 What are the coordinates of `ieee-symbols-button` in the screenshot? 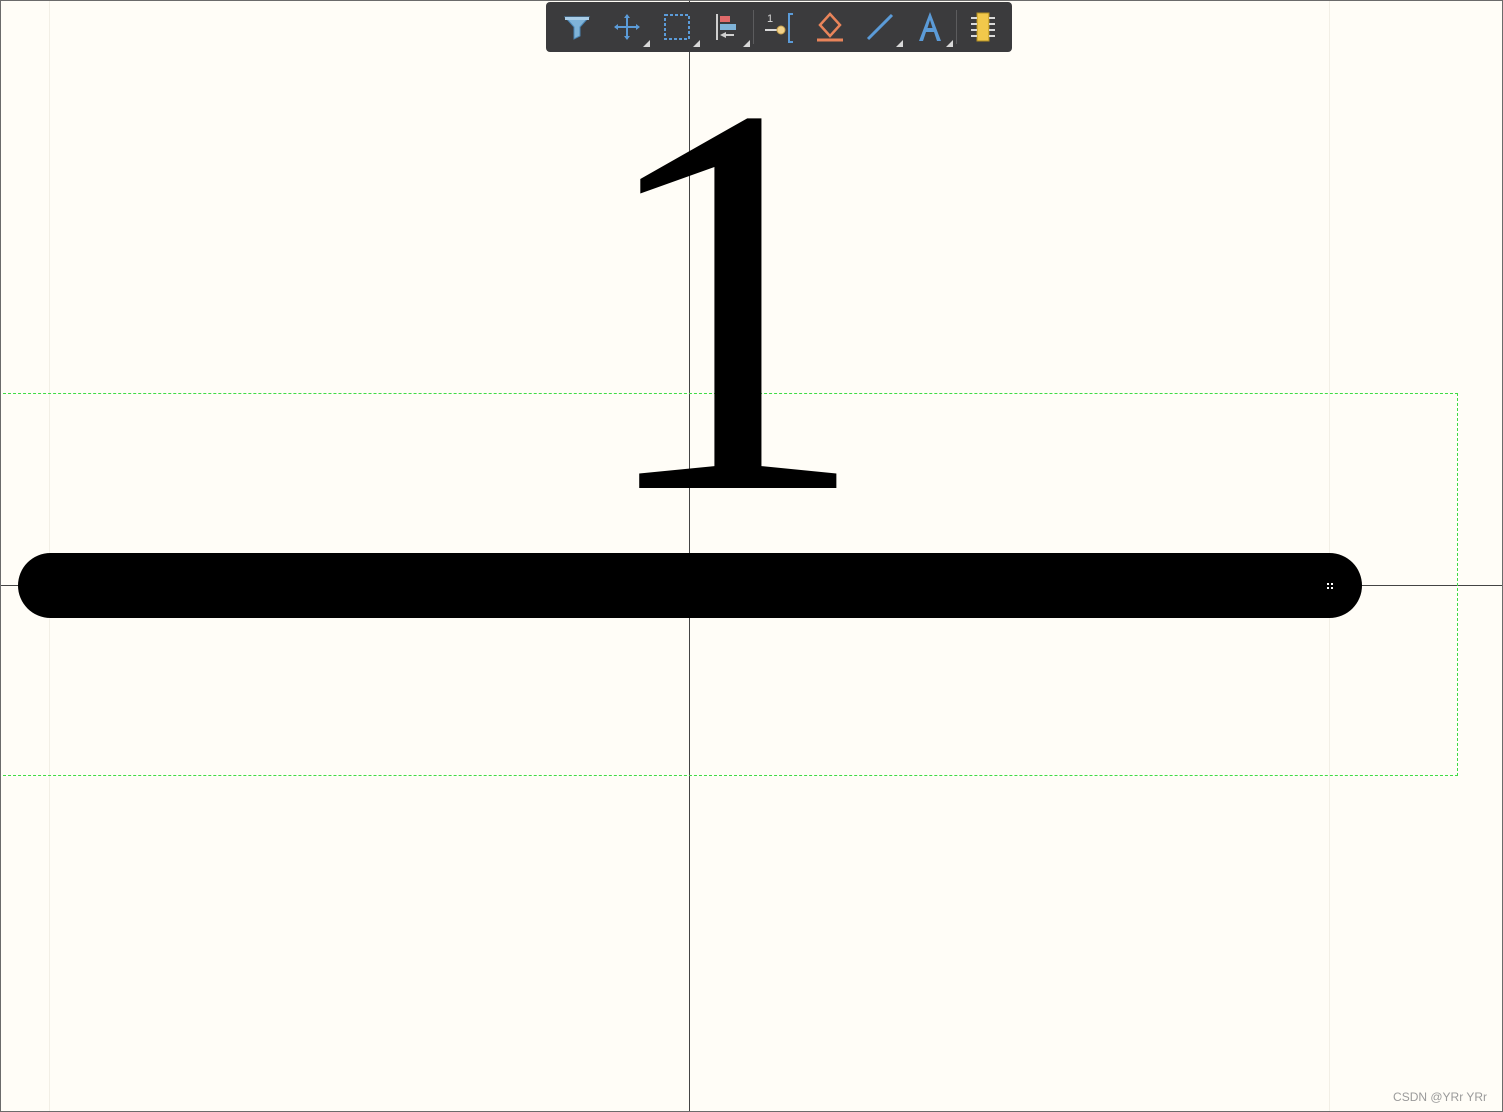 It's located at (830, 27).